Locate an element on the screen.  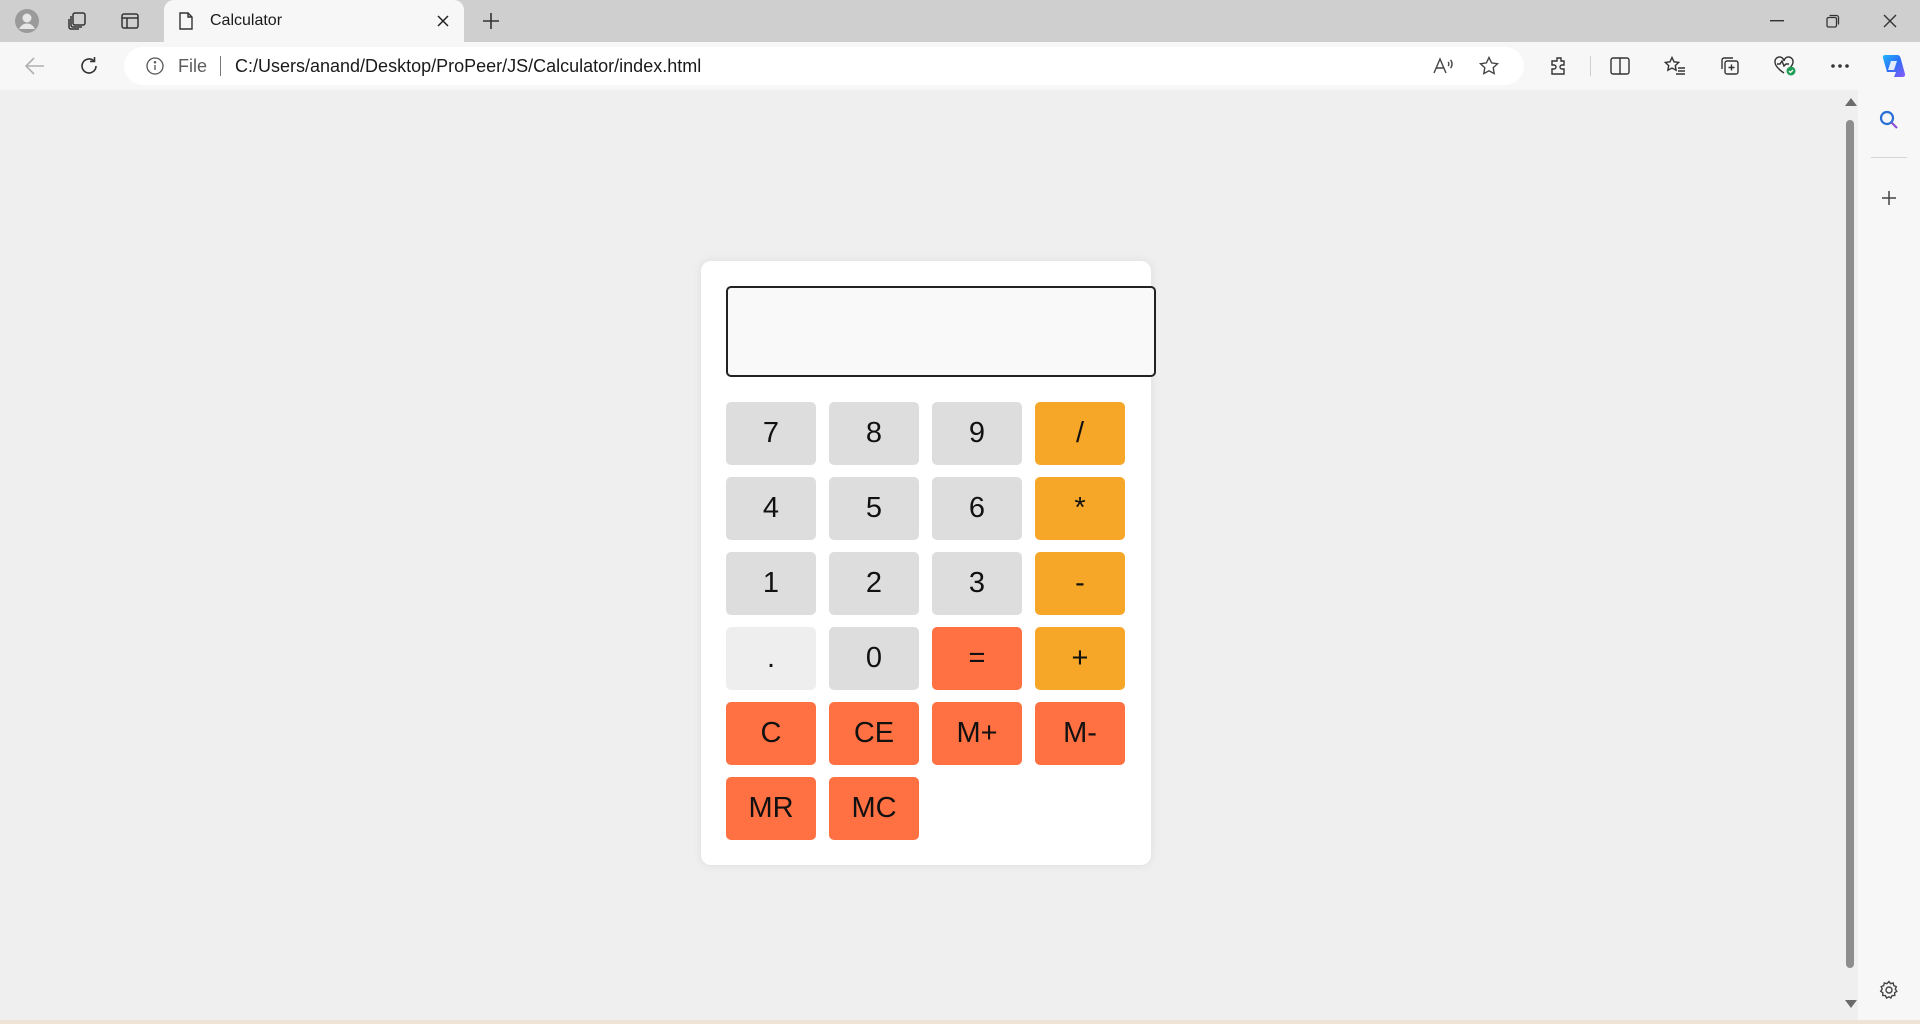
close-icon is located at coordinates (443, 21).